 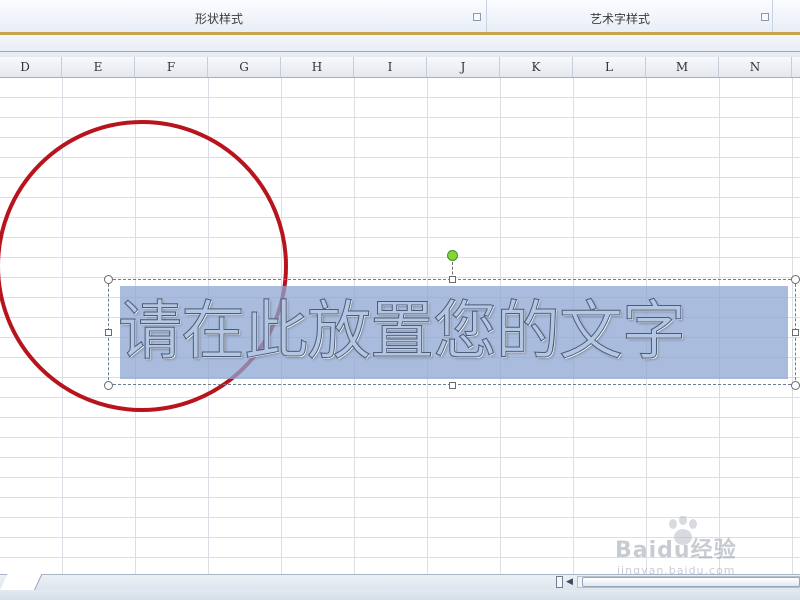 What do you see at coordinates (795, 385) in the screenshot?
I see `resize-handle-bottom-right` at bounding box center [795, 385].